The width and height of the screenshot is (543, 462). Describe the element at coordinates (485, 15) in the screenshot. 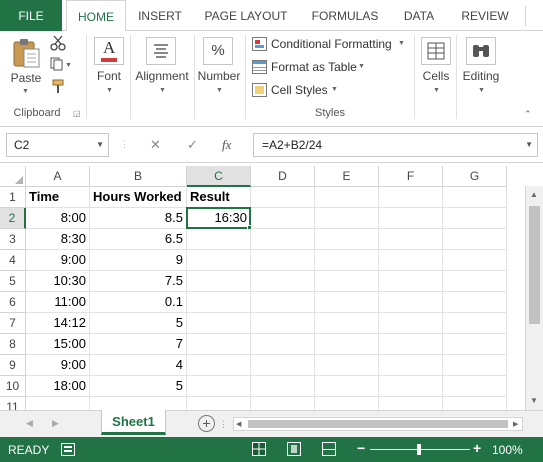

I see `tab-review: REVIEW` at that location.